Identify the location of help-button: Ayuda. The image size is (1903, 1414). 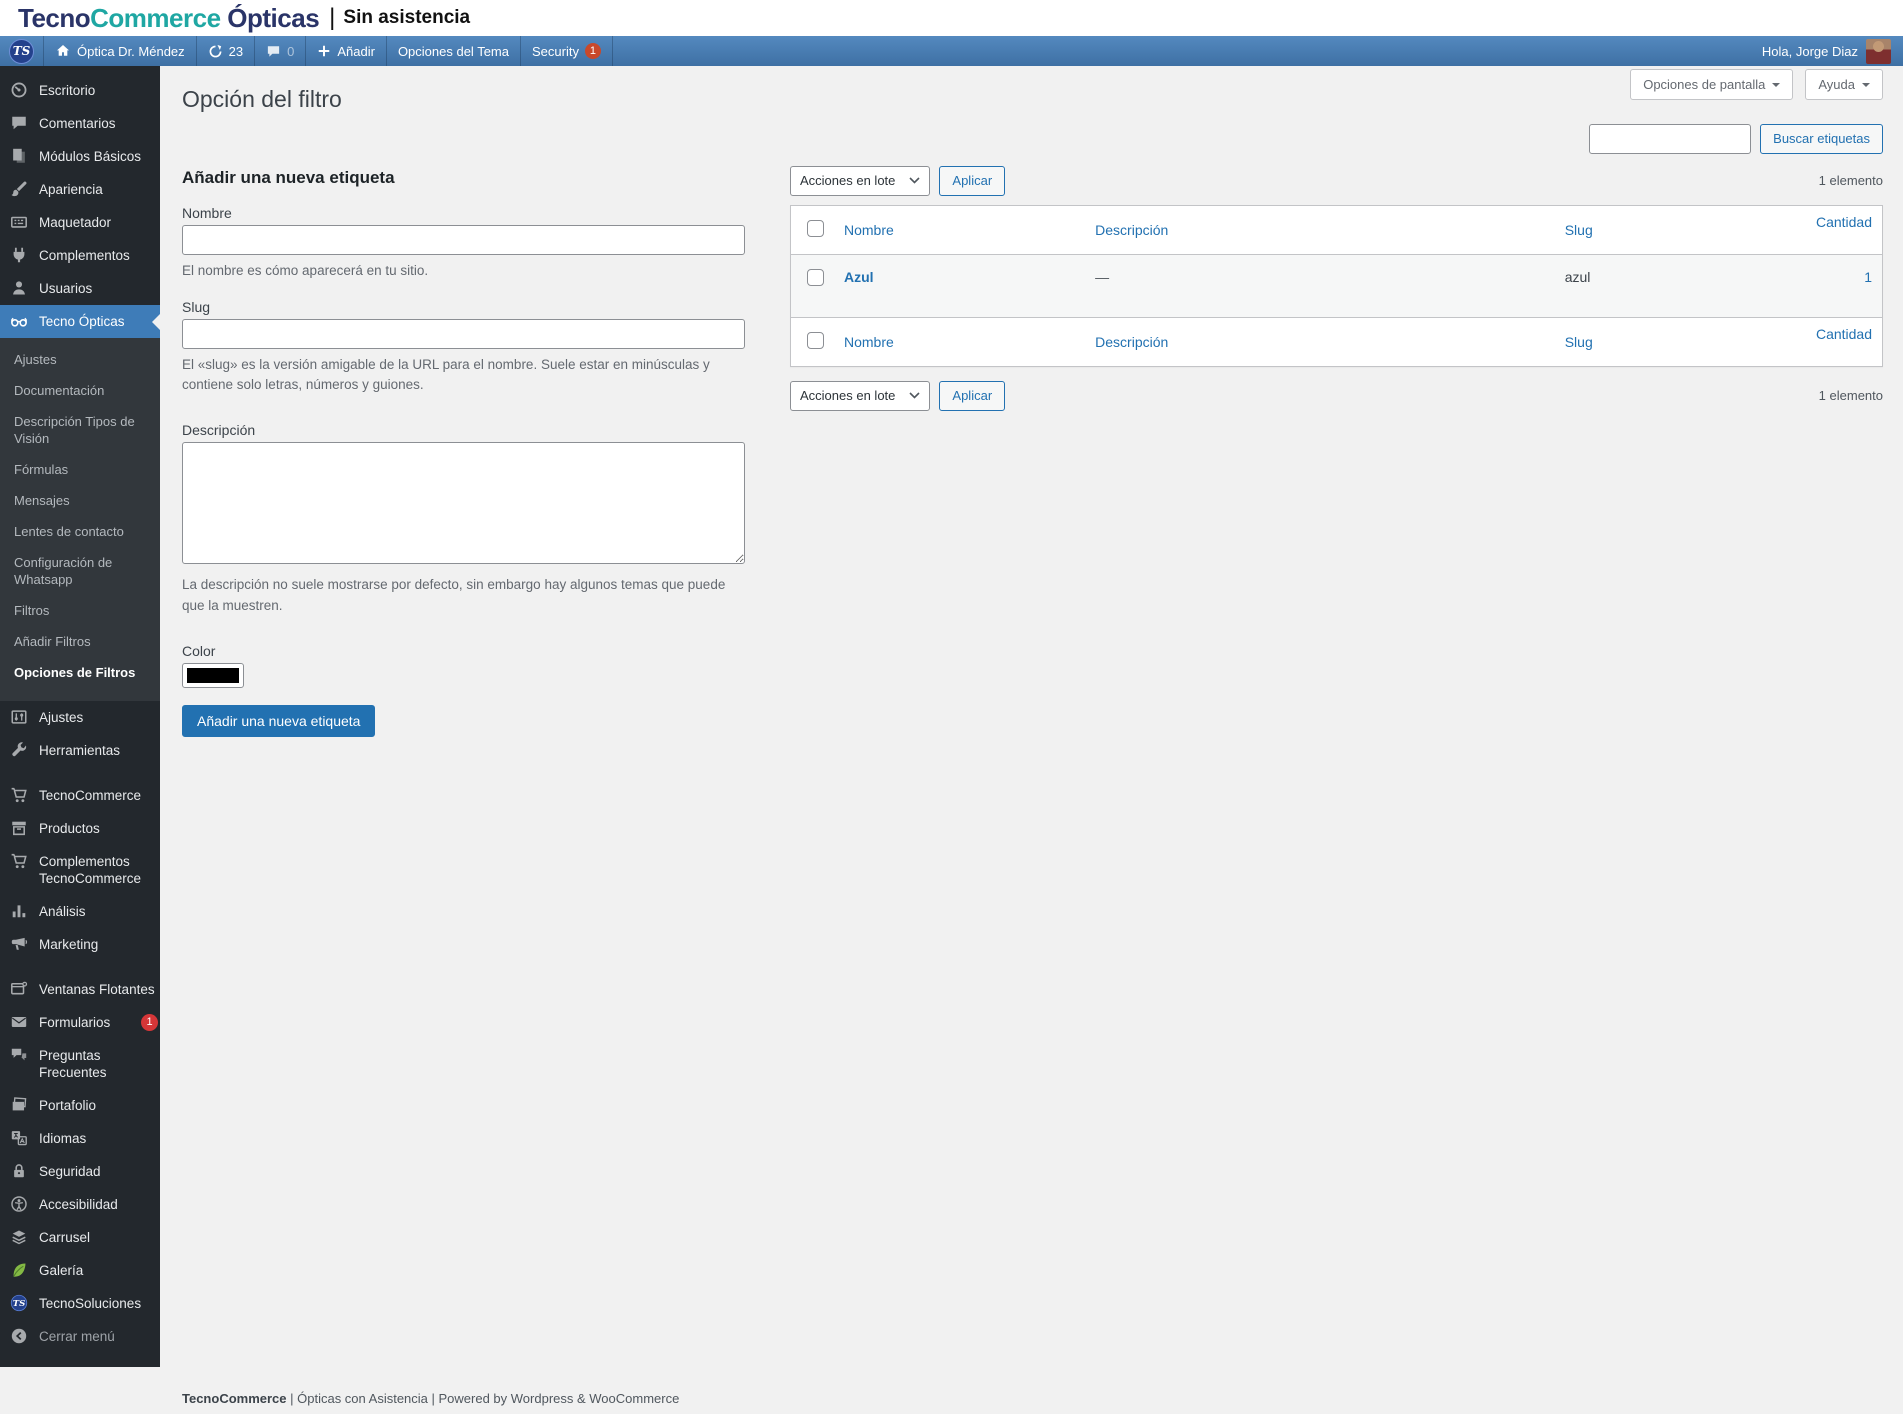
(1844, 84).